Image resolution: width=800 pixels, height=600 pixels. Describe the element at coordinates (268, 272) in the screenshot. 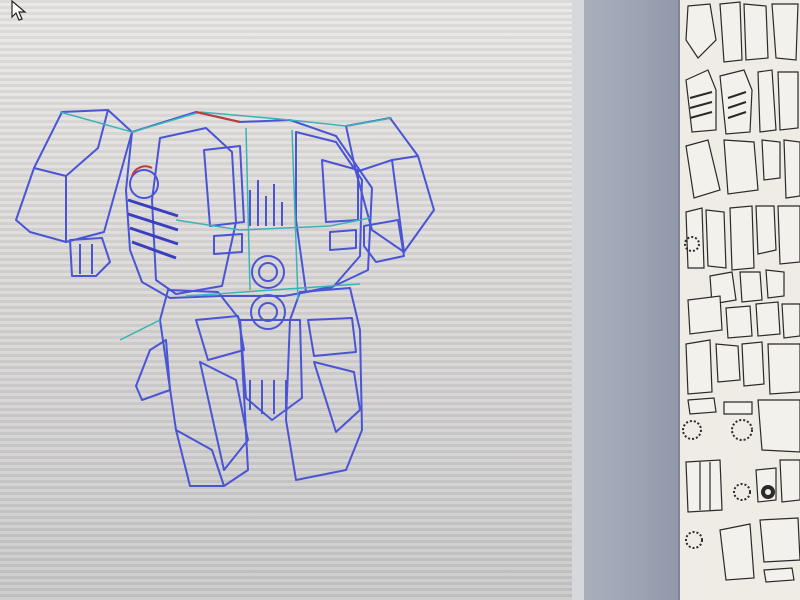

I see `chest-engine-upper` at that location.